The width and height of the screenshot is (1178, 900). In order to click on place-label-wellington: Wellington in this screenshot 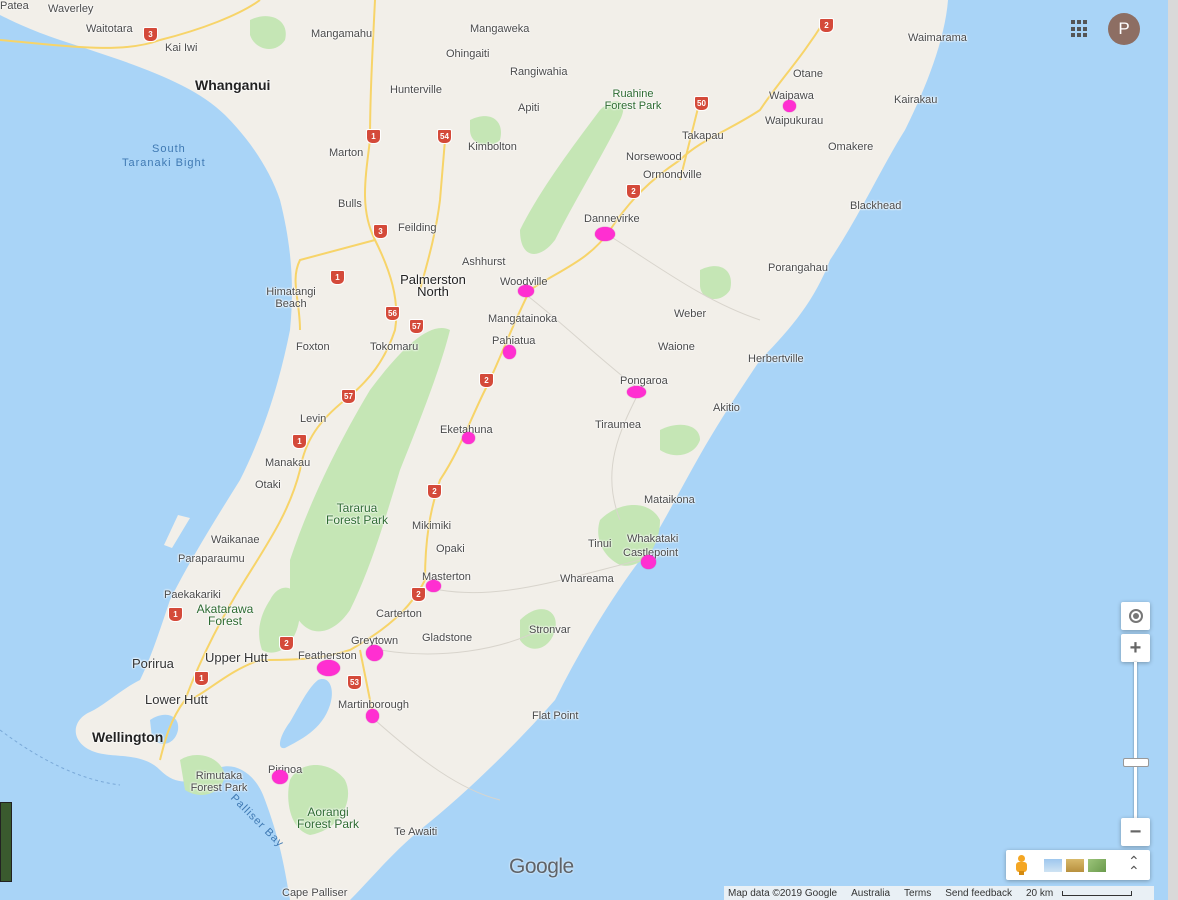, I will do `click(128, 737)`.